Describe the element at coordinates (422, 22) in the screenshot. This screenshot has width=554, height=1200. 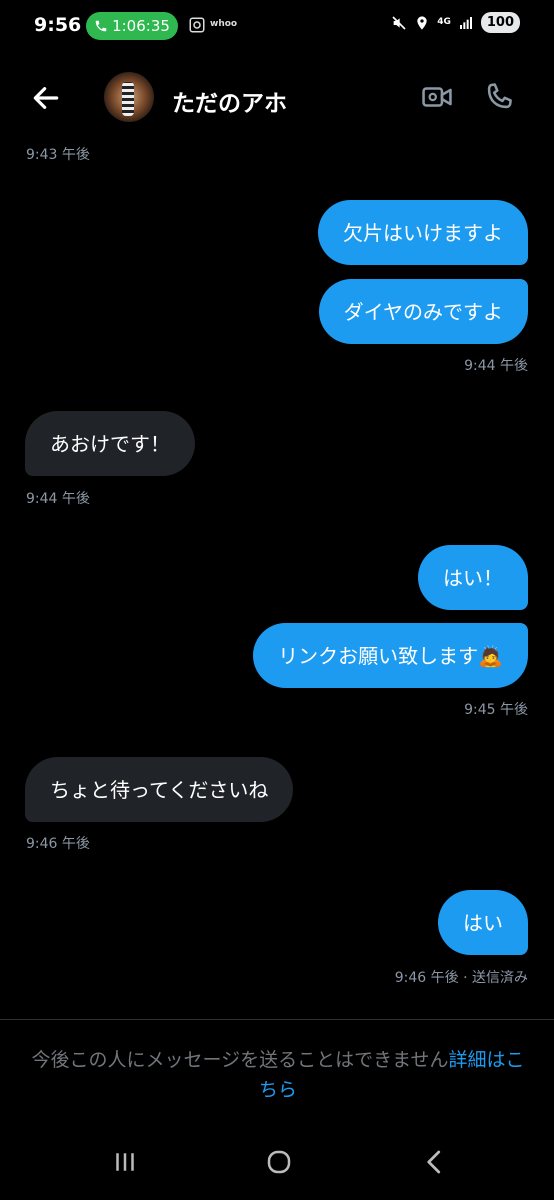
I see `location-icon` at that location.